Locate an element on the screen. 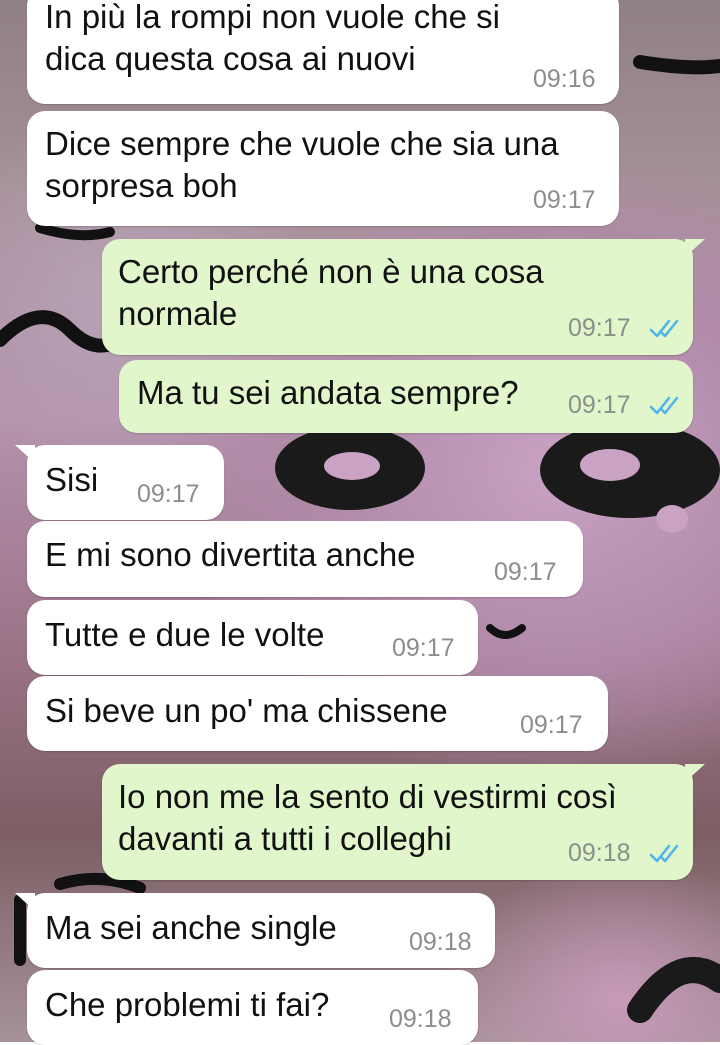 The height and width of the screenshot is (1045, 720). outgoing-message-bubble: Ma tu sei andata sempre? 09:17 is located at coordinates (406, 396).